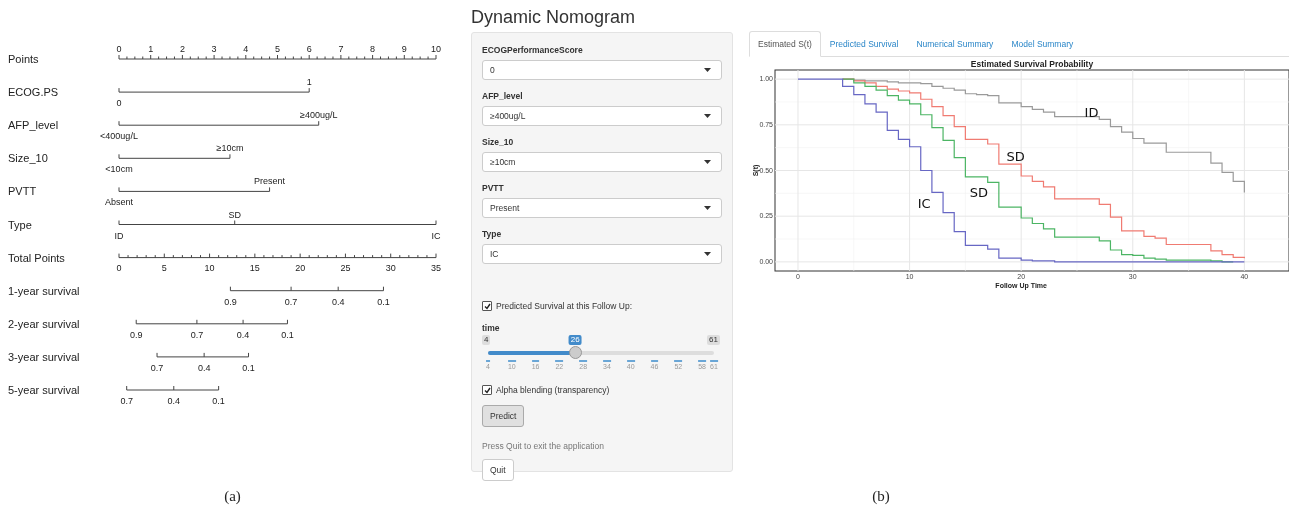  What do you see at coordinates (44, 290) in the screenshot?
I see `variable-label: 1-year survival` at bounding box center [44, 290].